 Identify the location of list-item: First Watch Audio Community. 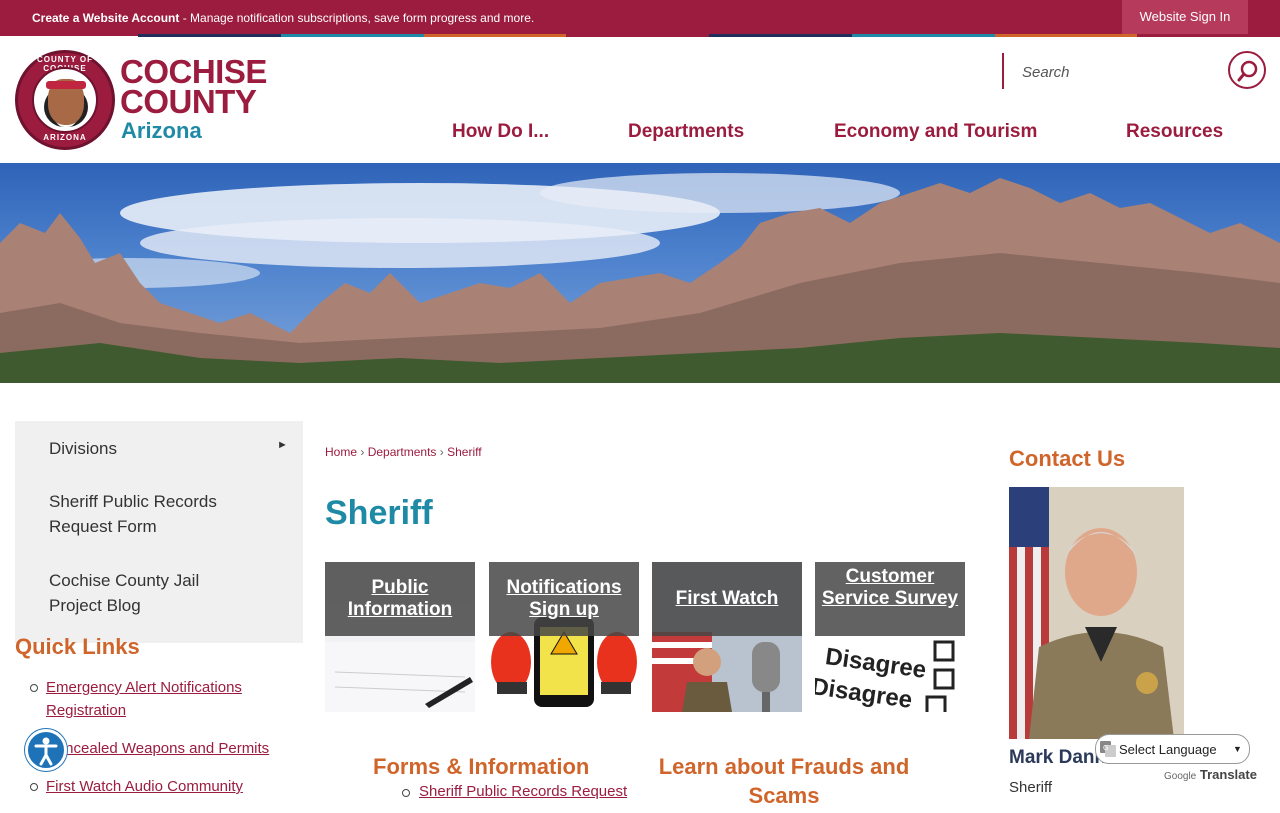
(163, 786).